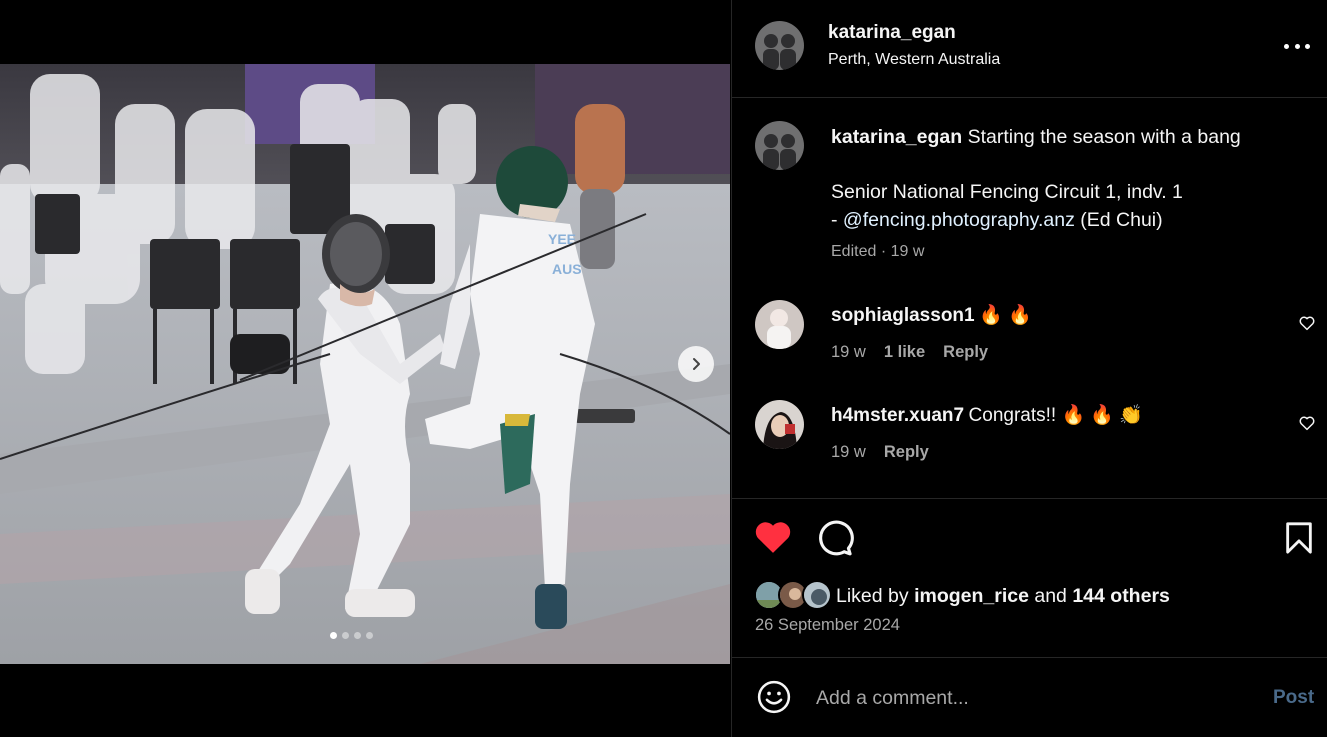 The width and height of the screenshot is (1327, 737). What do you see at coordinates (1299, 538) in the screenshot?
I see `bookmark-icon` at bounding box center [1299, 538].